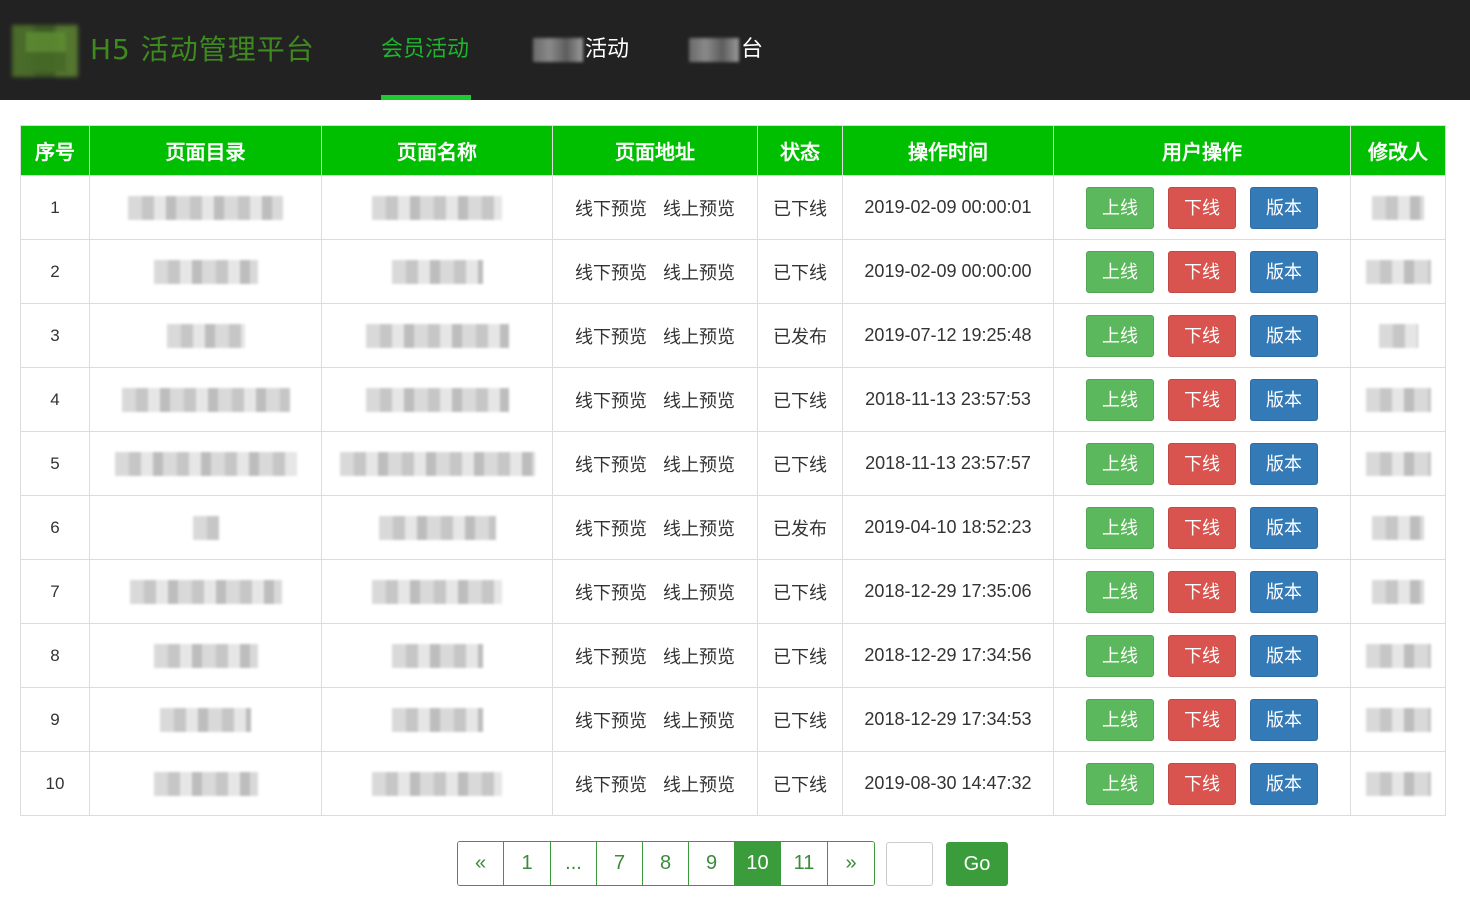  I want to click on time-cell: 2019-02-09 00:00:00, so click(948, 271).